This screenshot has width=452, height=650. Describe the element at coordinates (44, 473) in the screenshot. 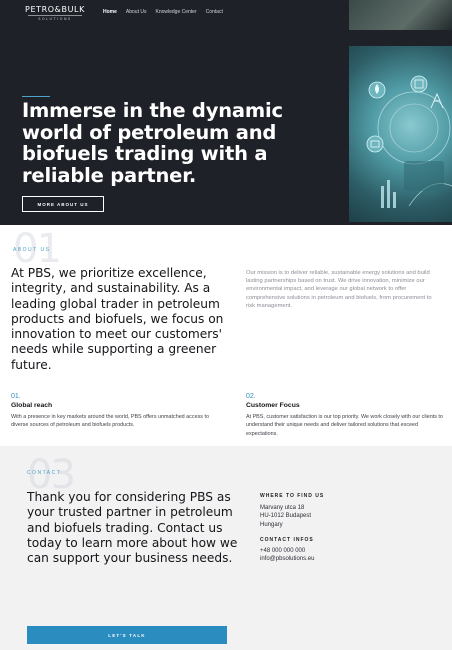

I see `contact-eyebrow: CONTACT` at that location.